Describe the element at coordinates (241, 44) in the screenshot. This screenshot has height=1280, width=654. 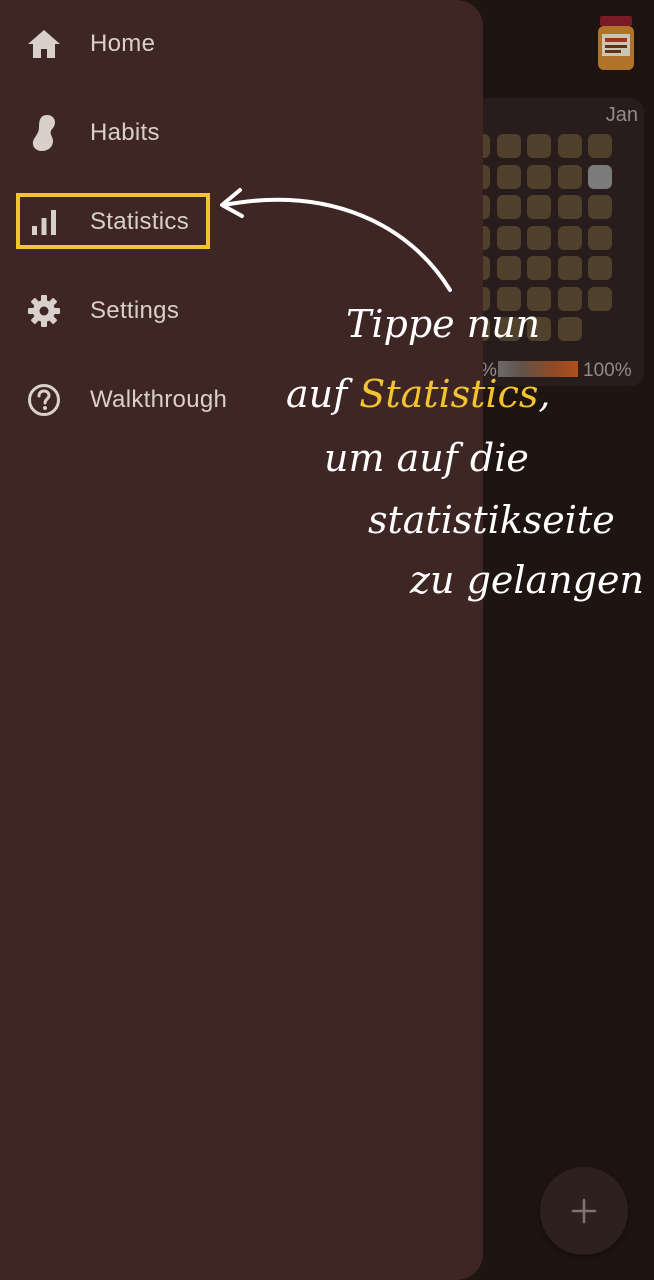
I see `nav-item-home: Home` at that location.